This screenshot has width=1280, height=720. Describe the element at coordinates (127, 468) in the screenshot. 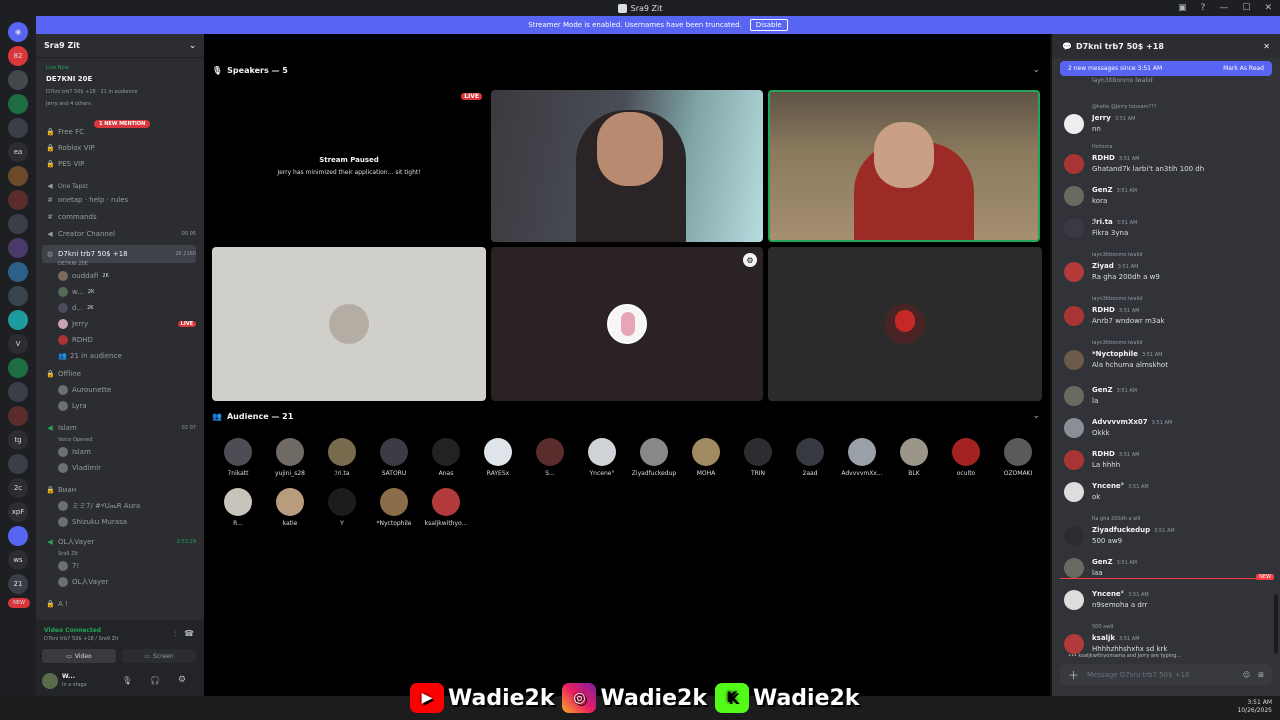

I see `voice-user: Vladimir` at that location.